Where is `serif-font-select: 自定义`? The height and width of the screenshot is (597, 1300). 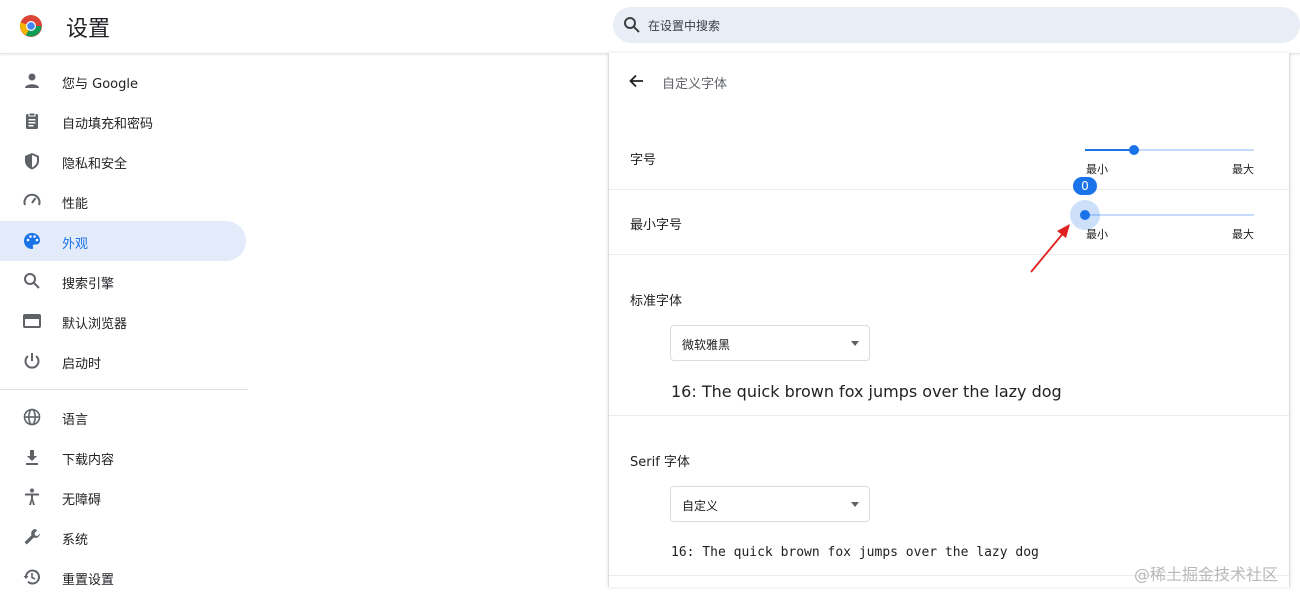
serif-font-select: 自定义 is located at coordinates (770, 504).